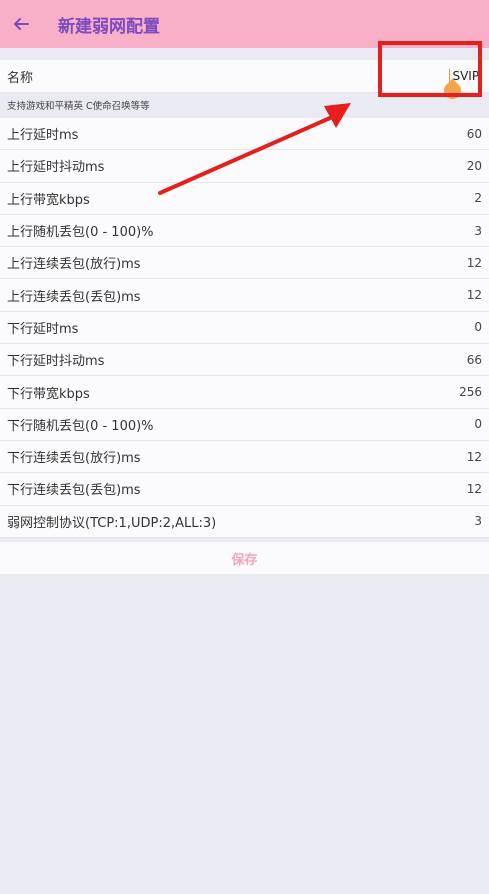  I want to click on settings-row: 上行连续丢包(丢包)ms 12, so click(244, 295).